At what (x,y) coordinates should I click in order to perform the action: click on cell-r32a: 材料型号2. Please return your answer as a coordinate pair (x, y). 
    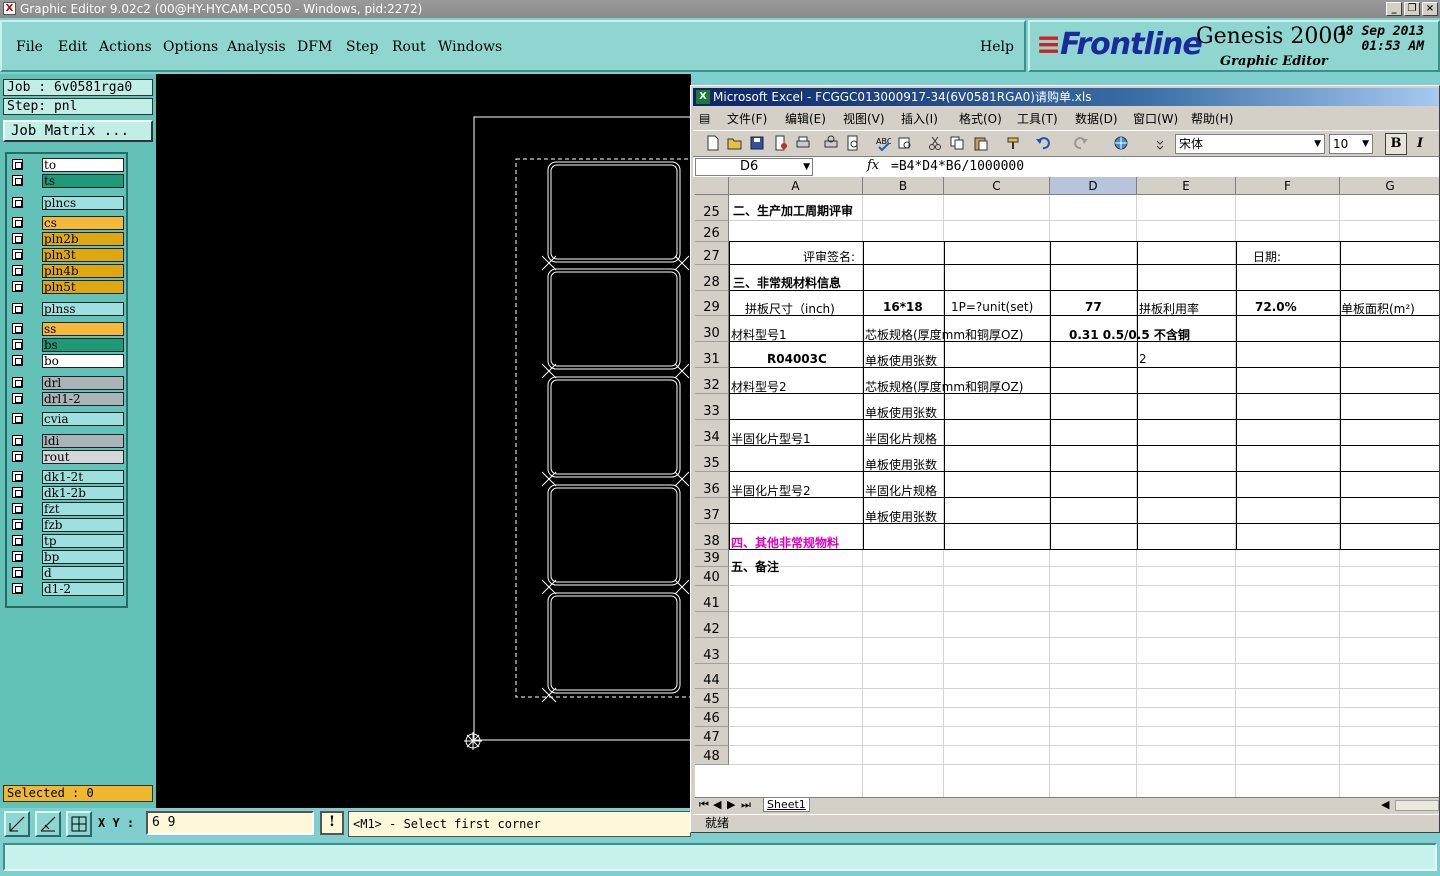
    Looking at the image, I should click on (759, 386).